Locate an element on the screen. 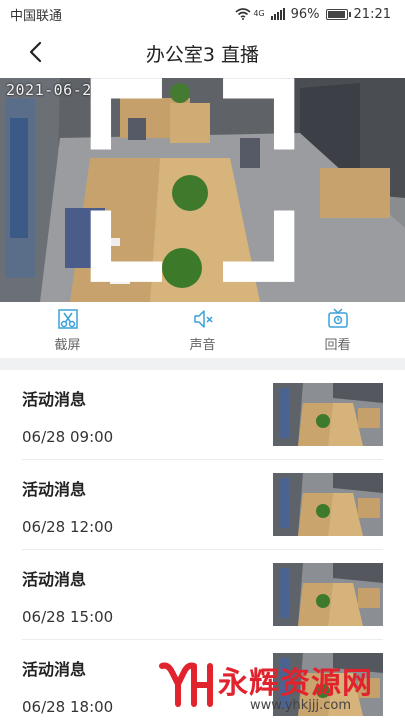 This screenshot has height=720, width=405. message-time: 06/28 18:00 is located at coordinates (68, 707).